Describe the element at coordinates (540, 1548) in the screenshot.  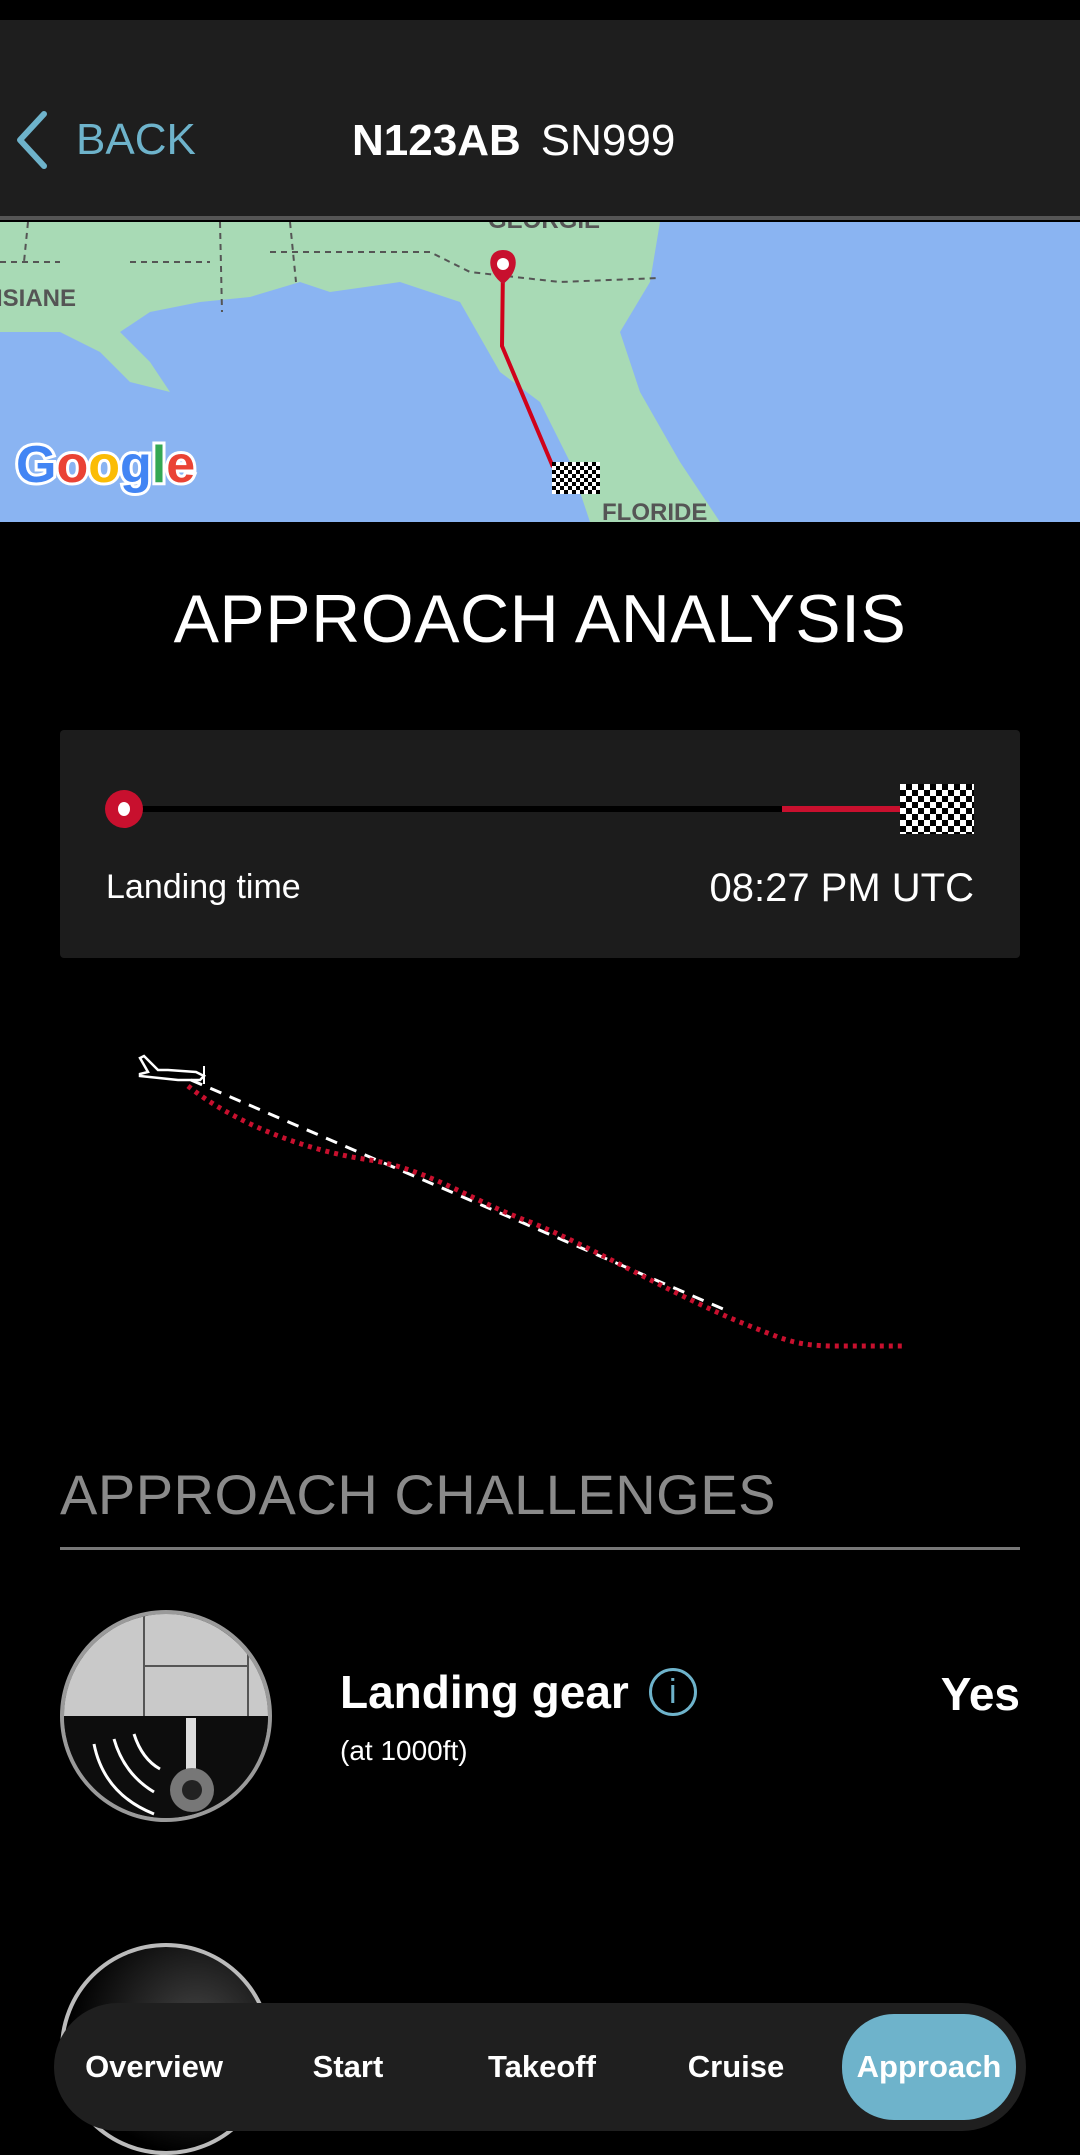
I see `divider` at that location.